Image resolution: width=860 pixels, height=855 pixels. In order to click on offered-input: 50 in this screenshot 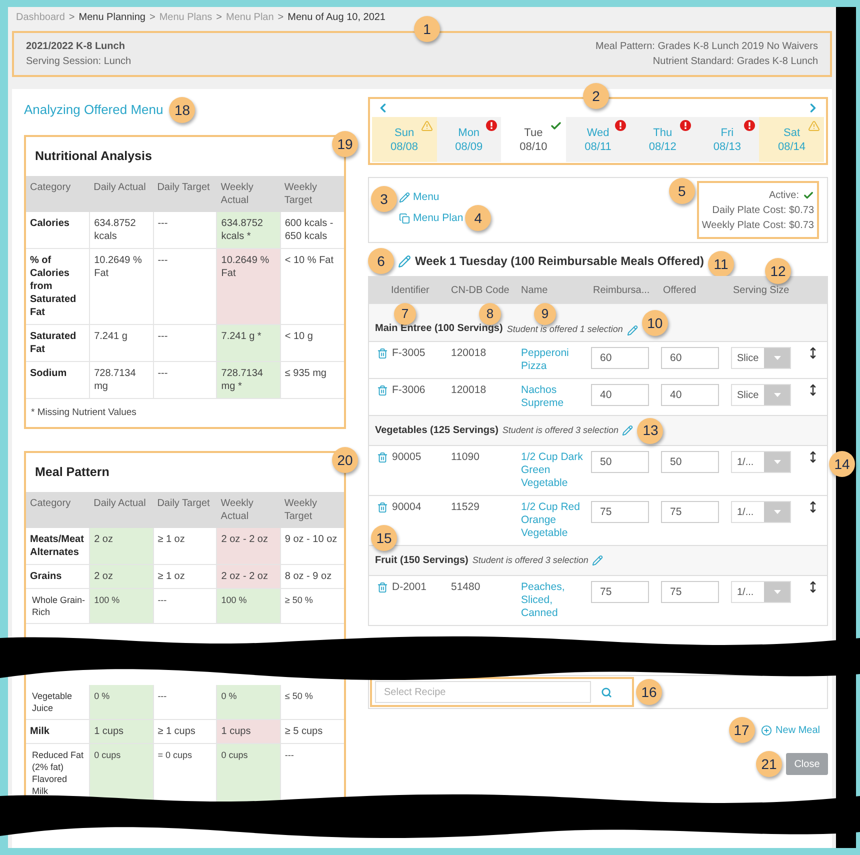, I will do `click(690, 462)`.